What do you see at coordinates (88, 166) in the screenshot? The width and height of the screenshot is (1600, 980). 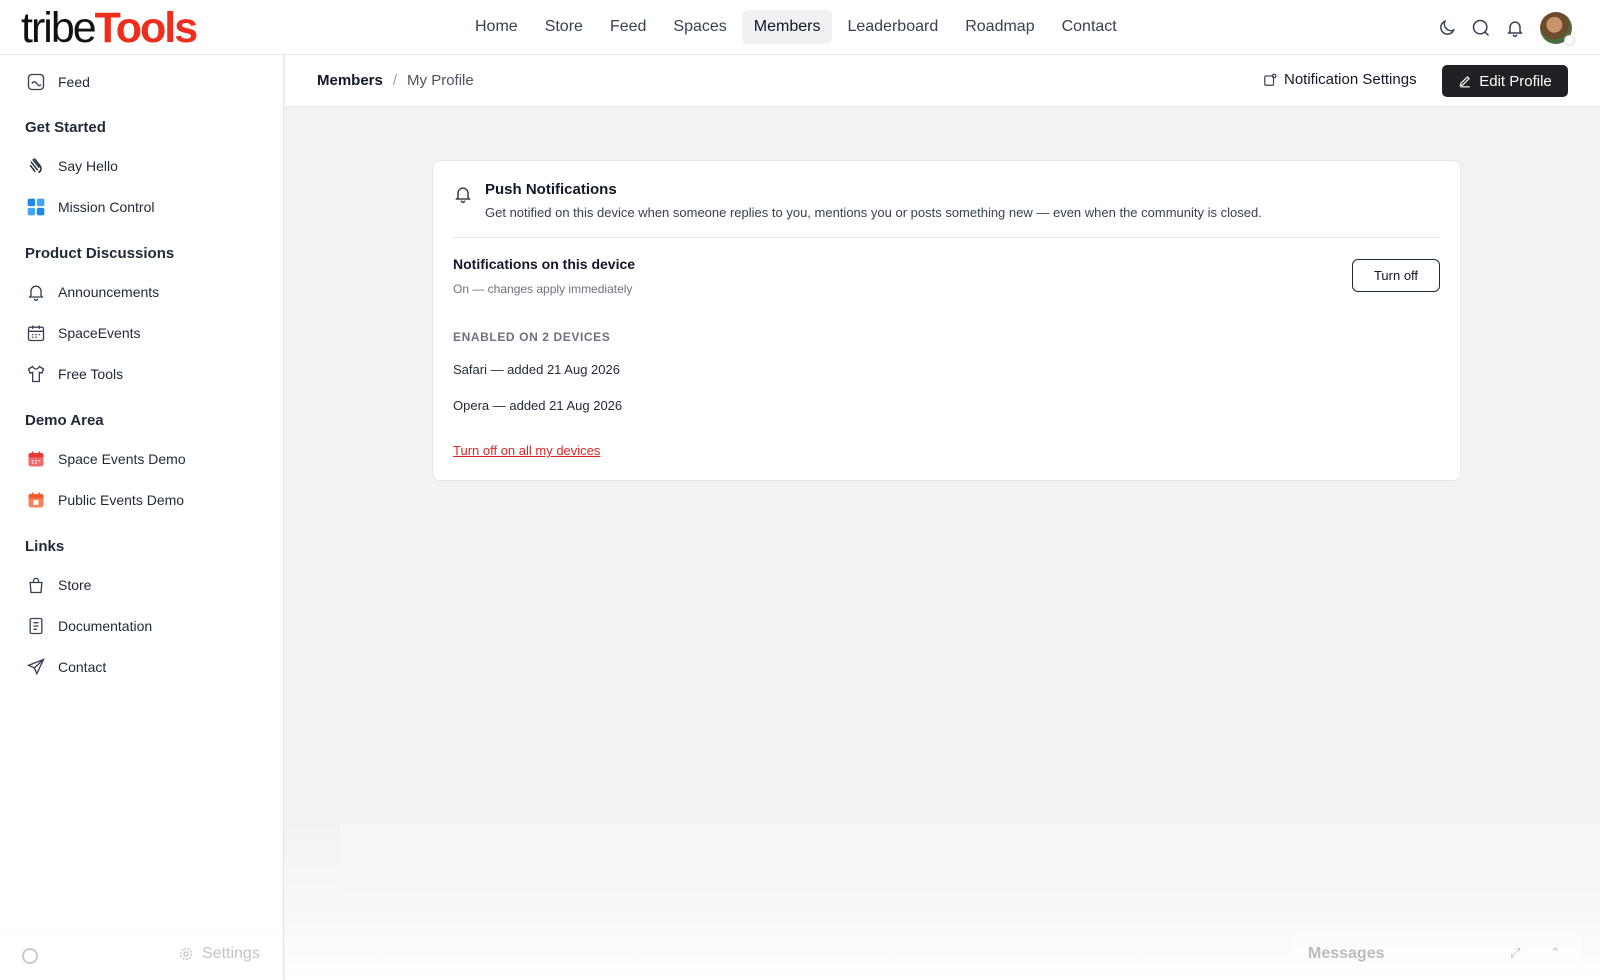 I see `sidebar-item-label: Say Hello` at bounding box center [88, 166].